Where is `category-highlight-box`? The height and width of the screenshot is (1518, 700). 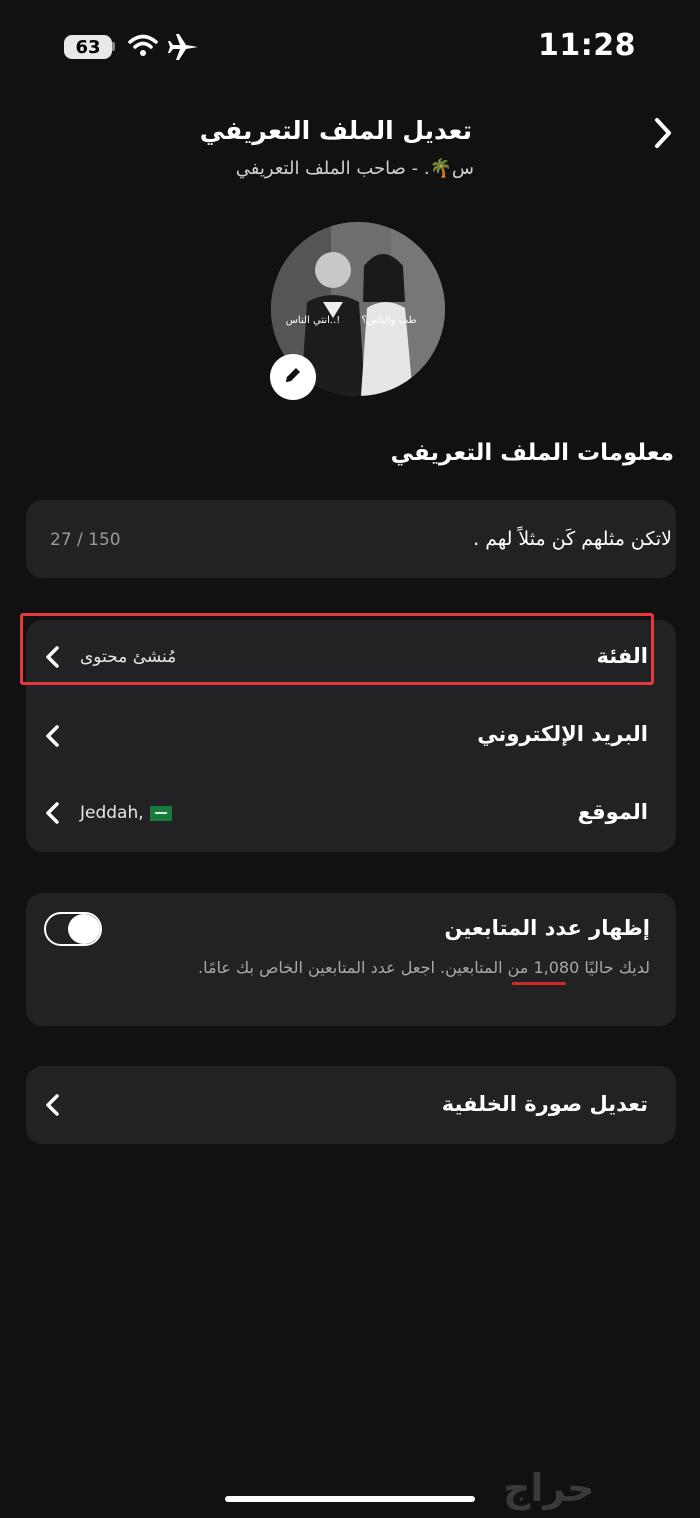 category-highlight-box is located at coordinates (337, 649).